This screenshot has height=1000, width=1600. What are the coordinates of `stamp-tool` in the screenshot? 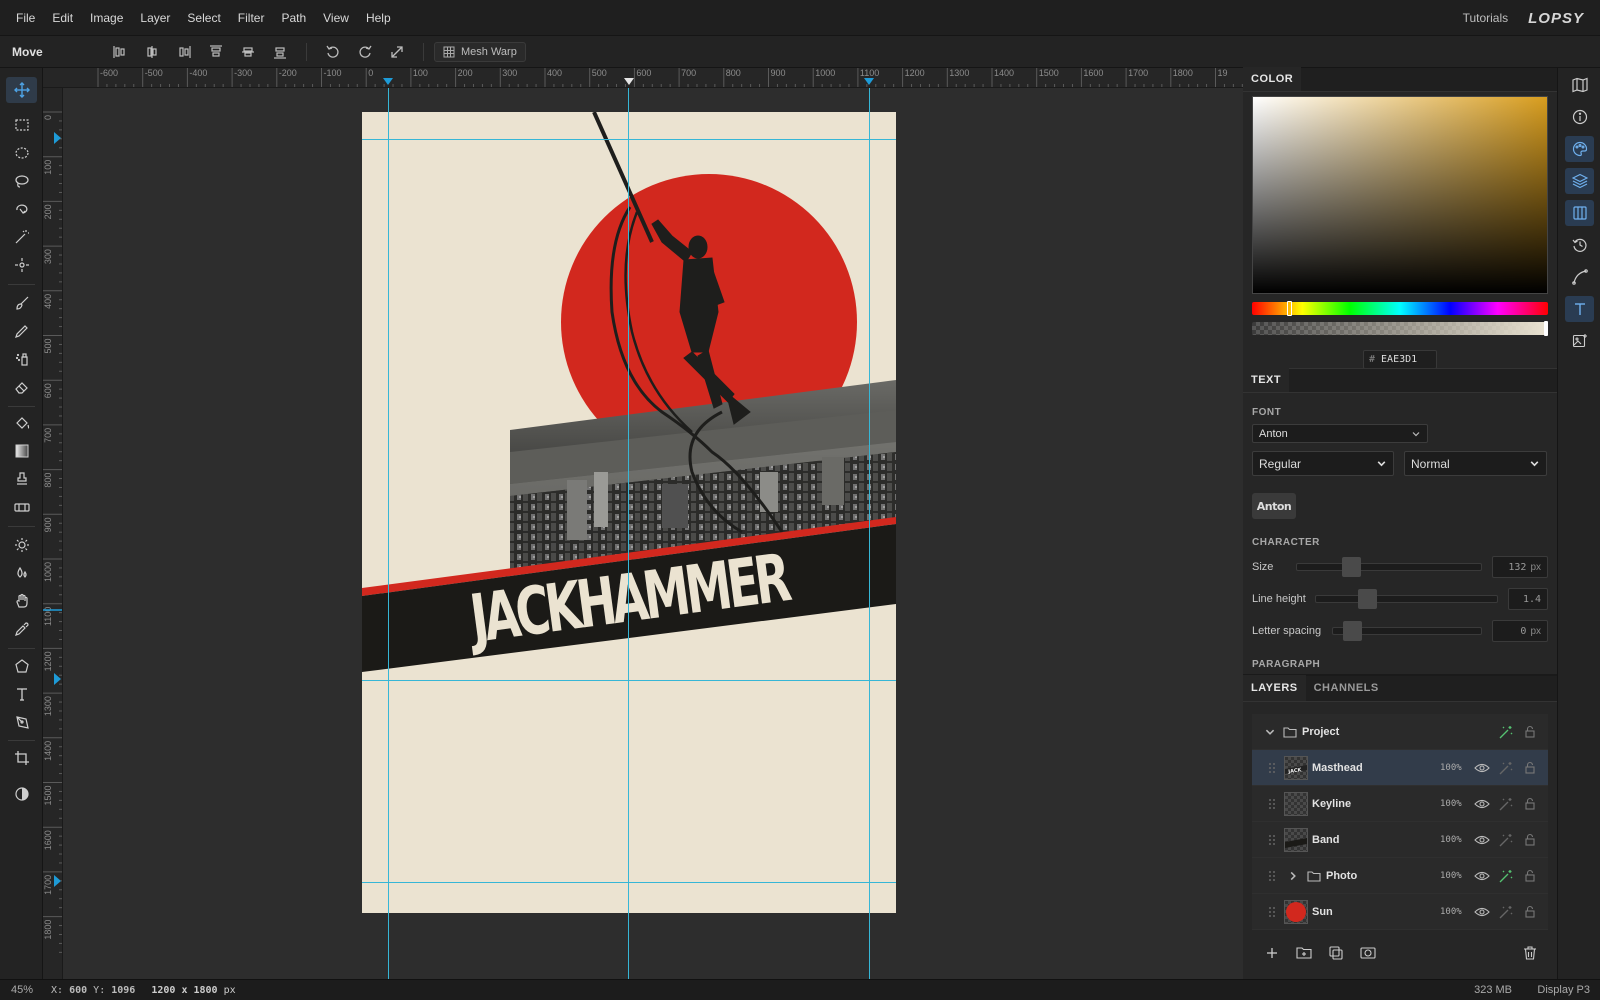 It's located at (21, 479).